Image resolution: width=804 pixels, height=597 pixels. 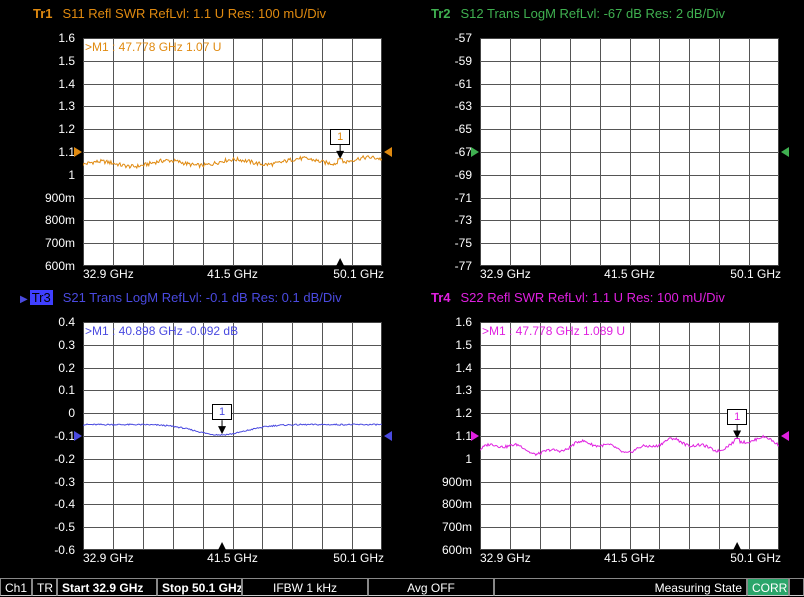 What do you see at coordinates (71, 174) in the screenshot?
I see `tr1-y-tick-label: 1` at bounding box center [71, 174].